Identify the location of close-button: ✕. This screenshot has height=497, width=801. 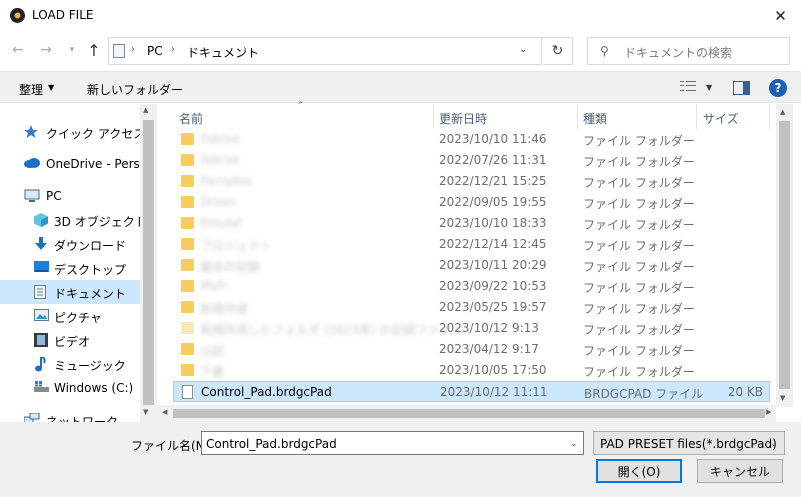
(780, 15).